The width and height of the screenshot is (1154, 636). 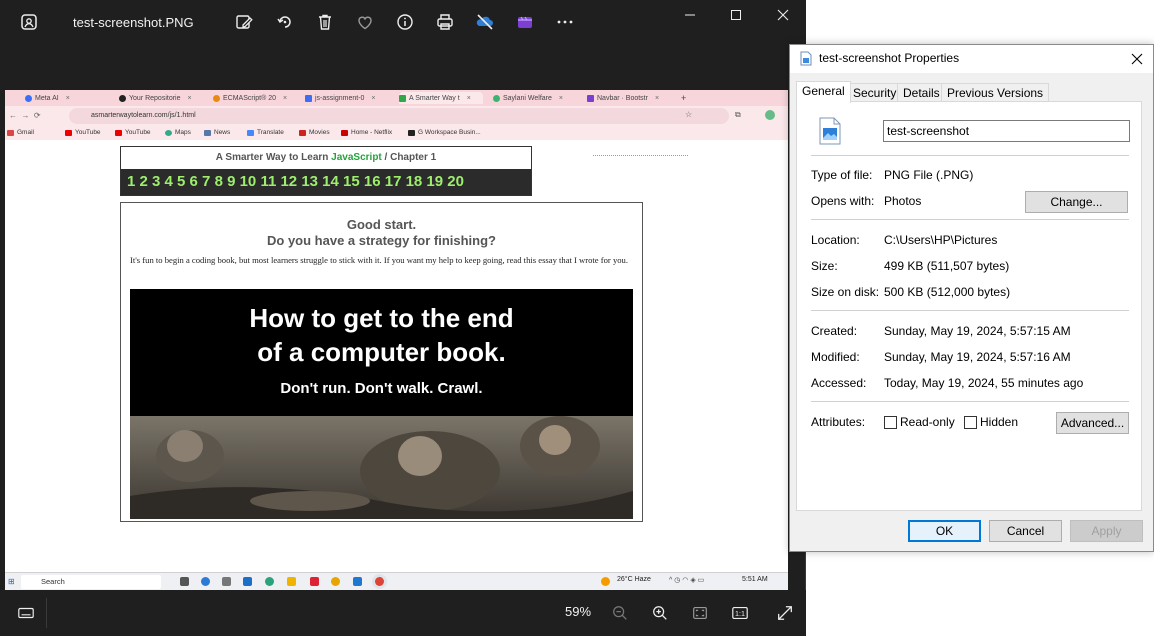 I want to click on card-heading: Good start., so click(x=381, y=224).